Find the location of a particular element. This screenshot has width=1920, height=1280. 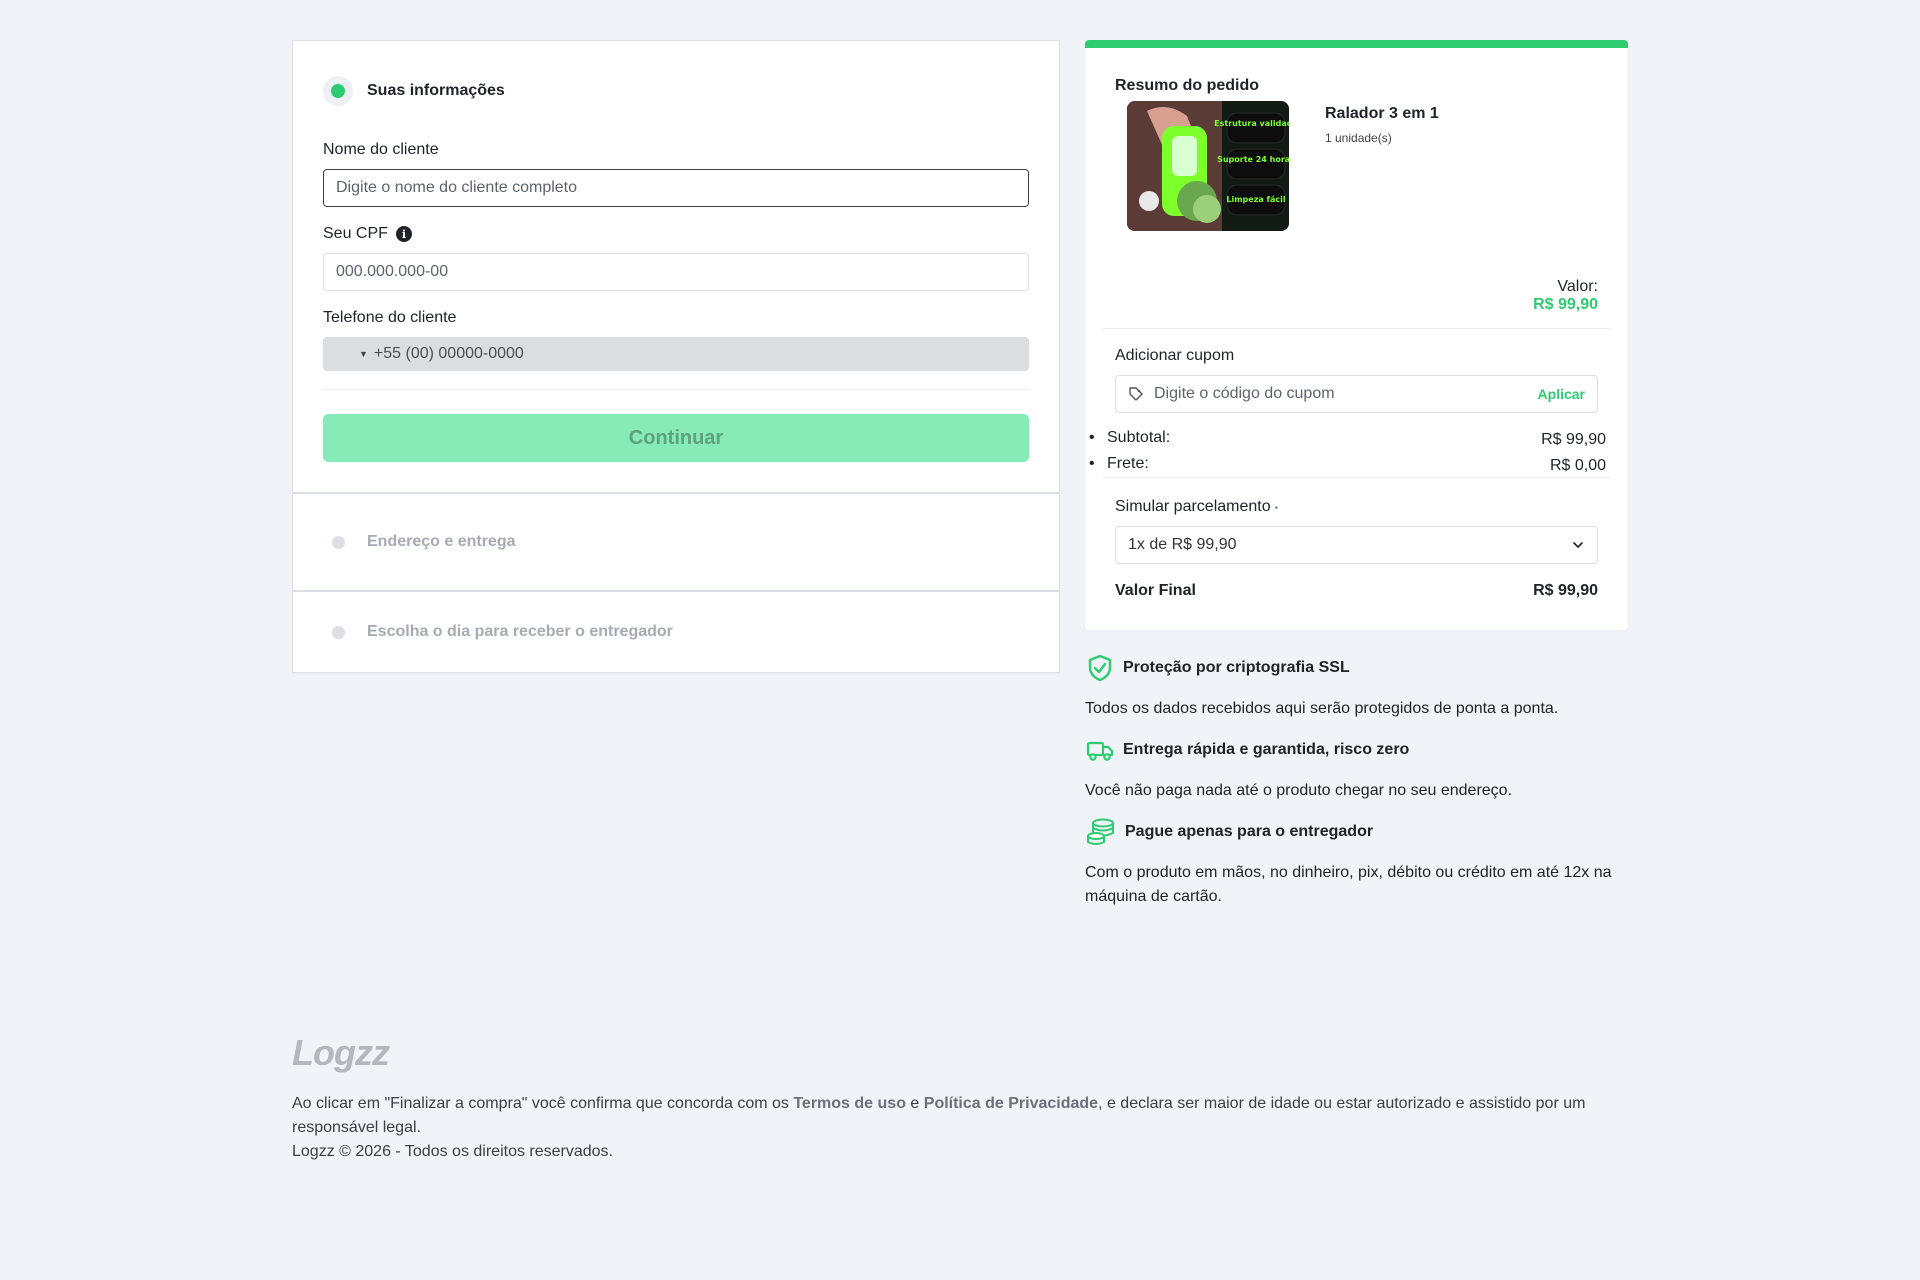

shield-check-icon is located at coordinates (1100, 668).